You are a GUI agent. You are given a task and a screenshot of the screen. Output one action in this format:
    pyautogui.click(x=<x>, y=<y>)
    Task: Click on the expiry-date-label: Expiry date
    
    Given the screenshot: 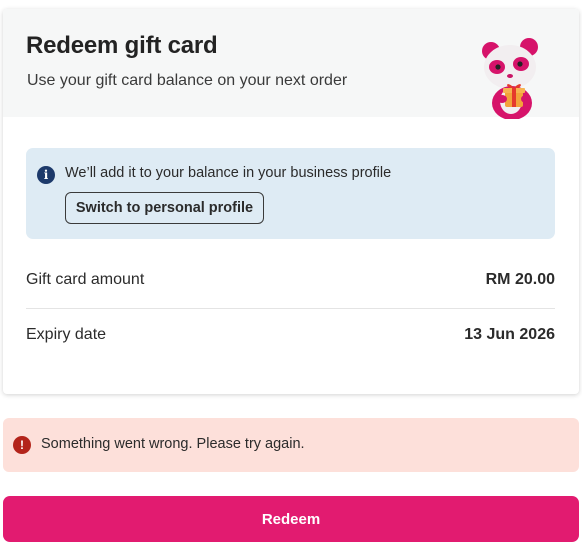 What is the action you would take?
    pyautogui.click(x=66, y=334)
    